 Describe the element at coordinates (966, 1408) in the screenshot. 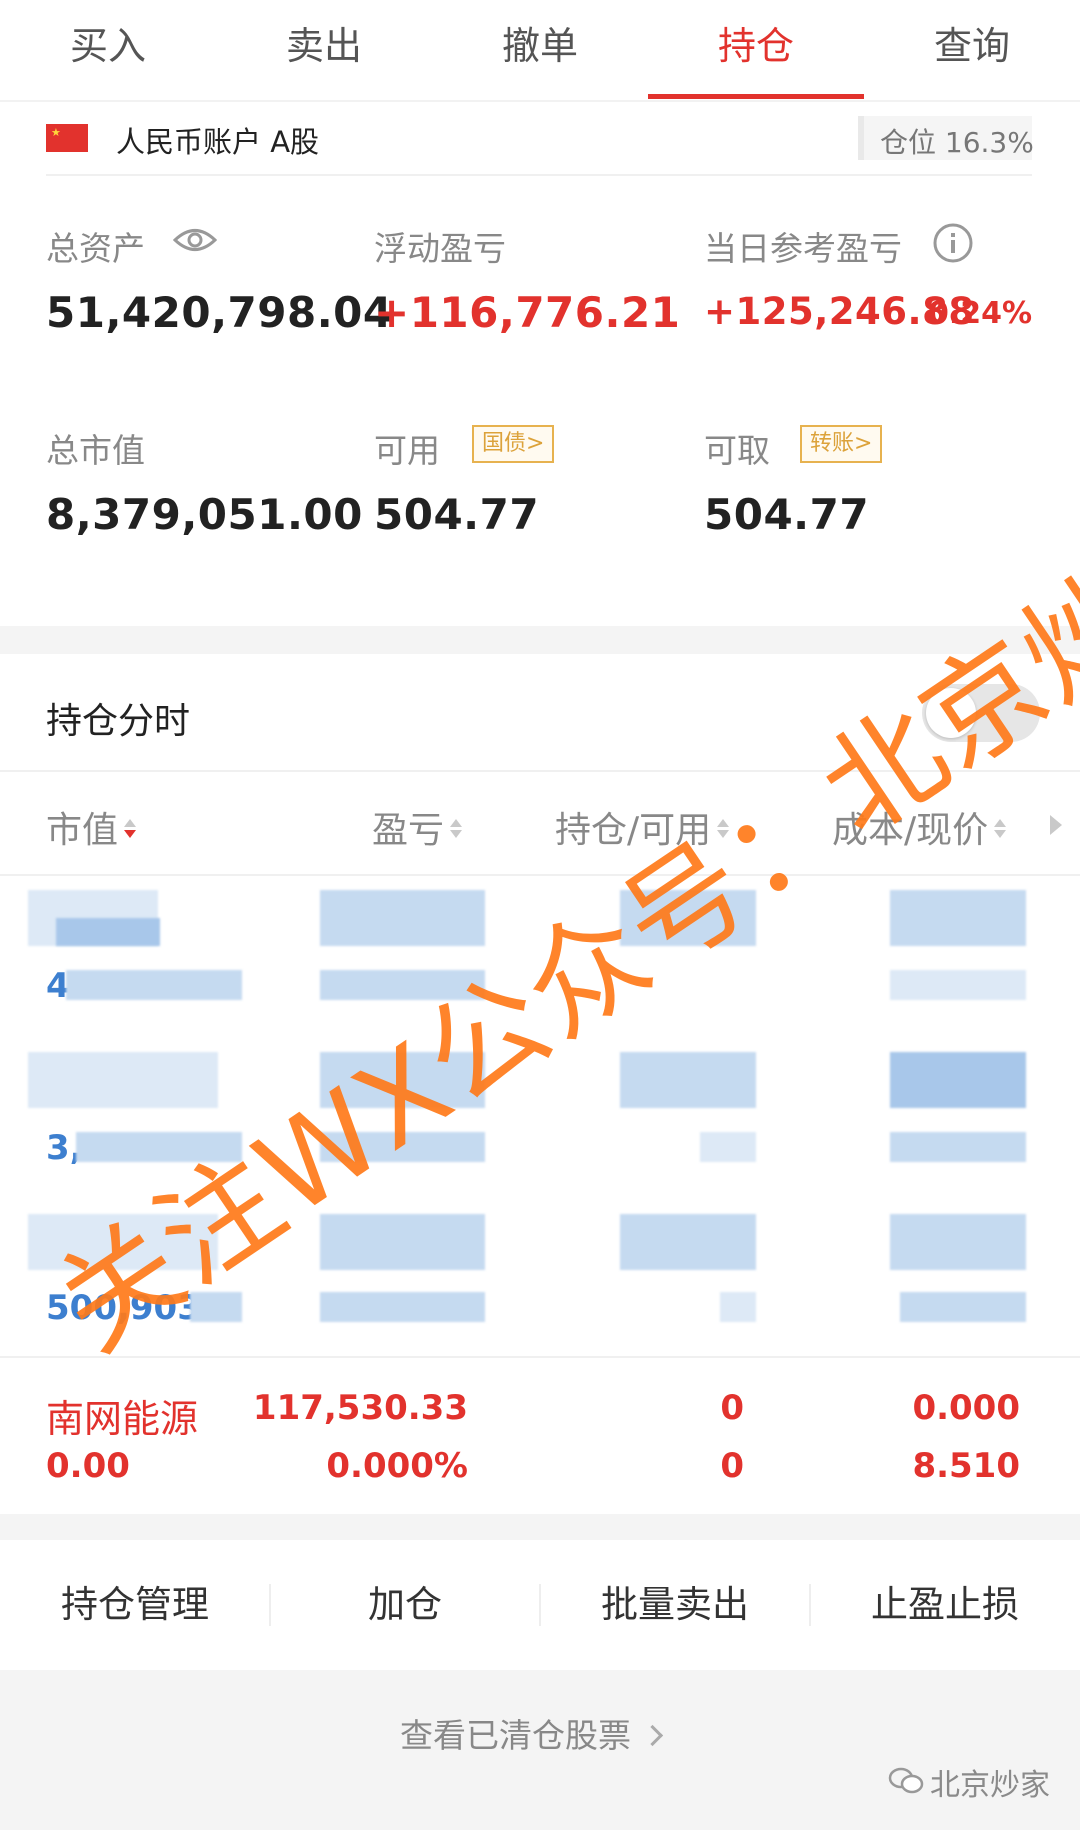

I see `holding-cost: 0.000` at that location.